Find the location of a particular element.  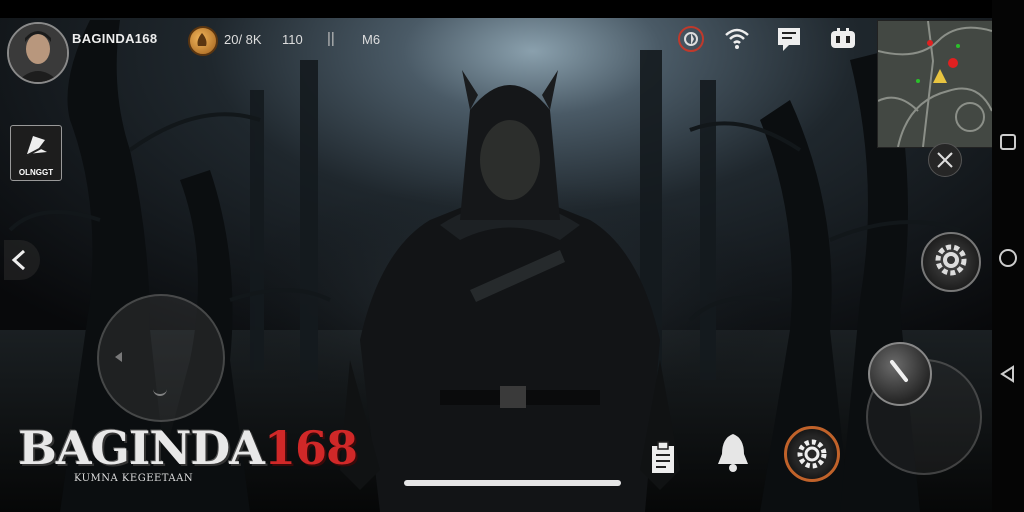

chevron-left-icon is located at coordinates (18, 260).